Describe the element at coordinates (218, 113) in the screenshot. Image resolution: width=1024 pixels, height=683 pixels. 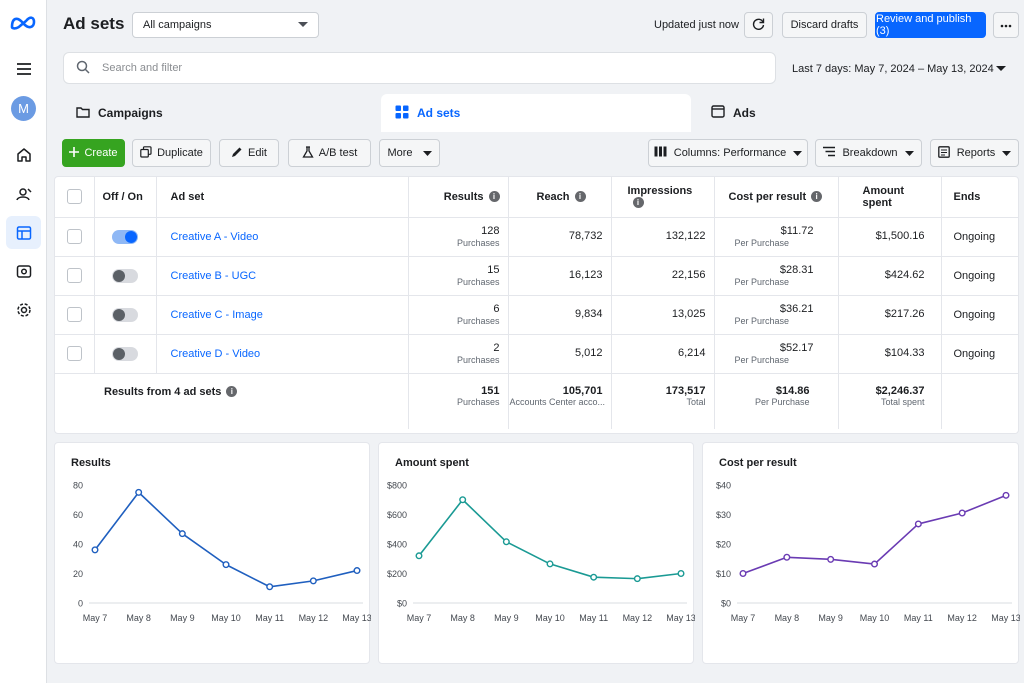
I see `tab-campaigns: Campaigns` at that location.